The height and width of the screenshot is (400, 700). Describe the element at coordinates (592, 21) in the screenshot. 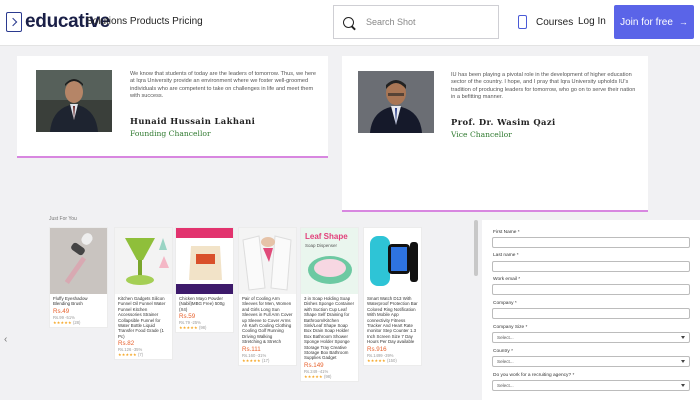

I see `login-link: Log In` at that location.